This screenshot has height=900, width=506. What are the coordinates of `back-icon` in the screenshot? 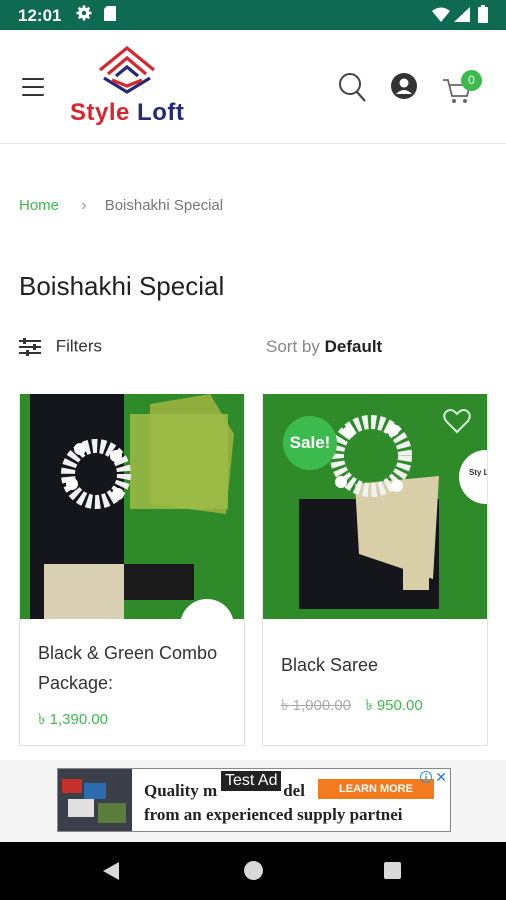 It's located at (111, 871).